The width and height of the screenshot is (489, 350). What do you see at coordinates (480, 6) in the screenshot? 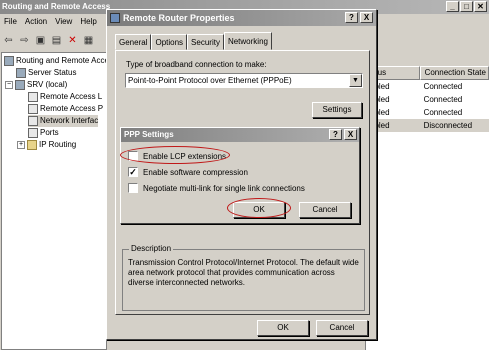
I see `close-button: ✕` at bounding box center [480, 6].